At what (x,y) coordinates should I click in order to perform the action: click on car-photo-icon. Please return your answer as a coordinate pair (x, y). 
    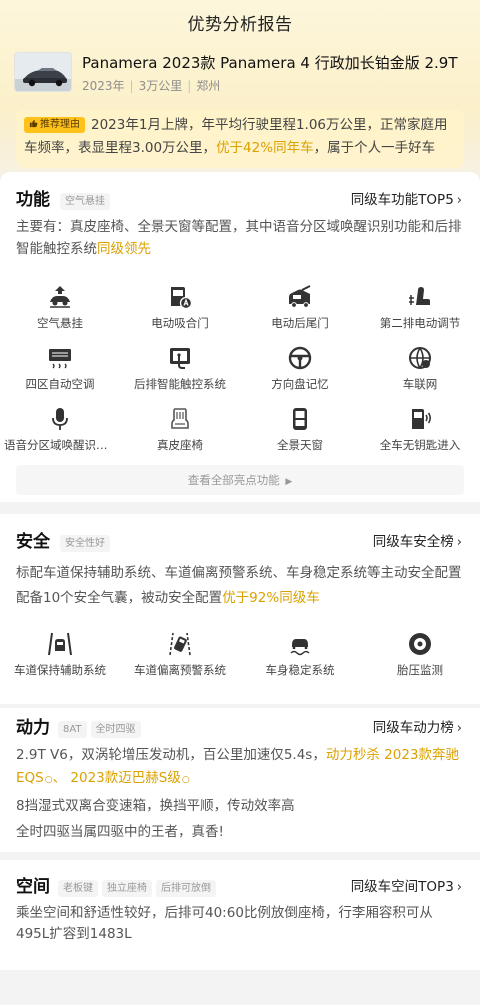
    Looking at the image, I should click on (43, 72).